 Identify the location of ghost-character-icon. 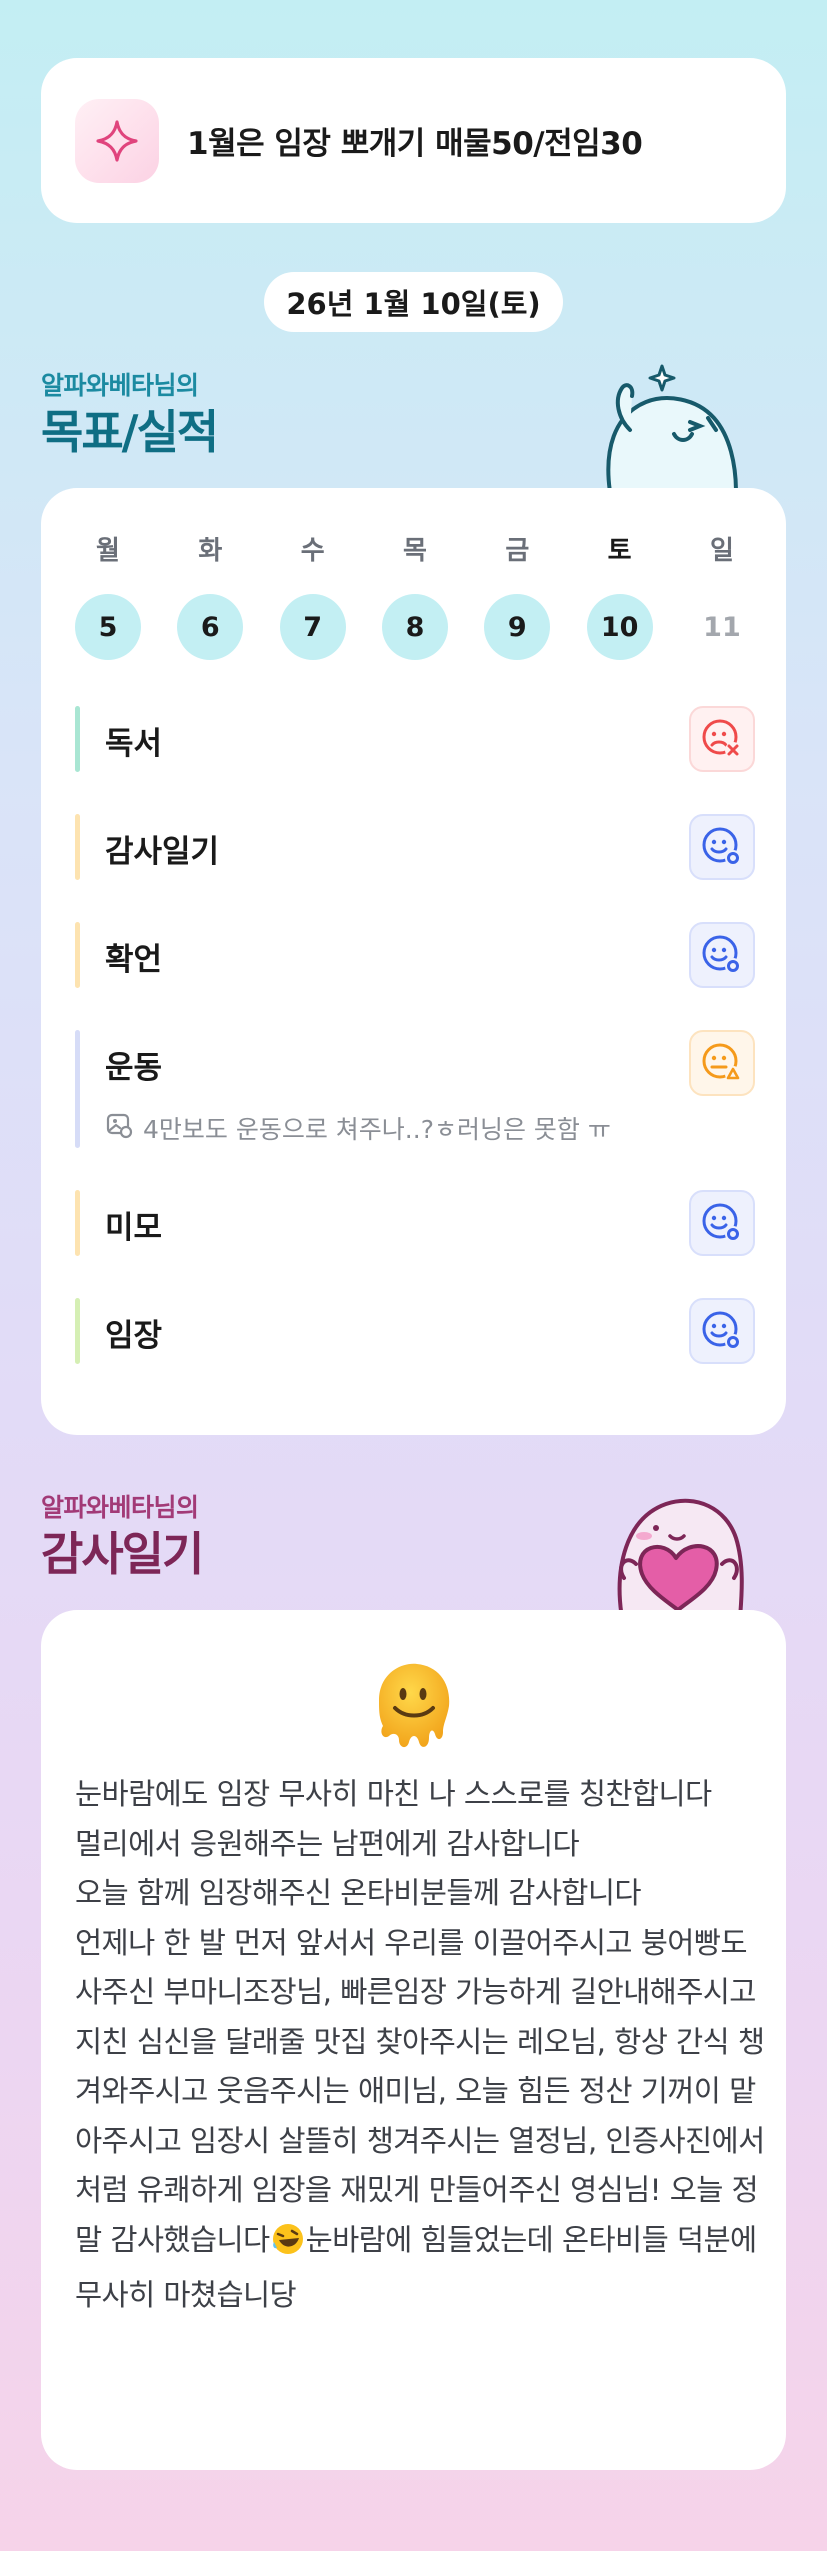
(671, 427).